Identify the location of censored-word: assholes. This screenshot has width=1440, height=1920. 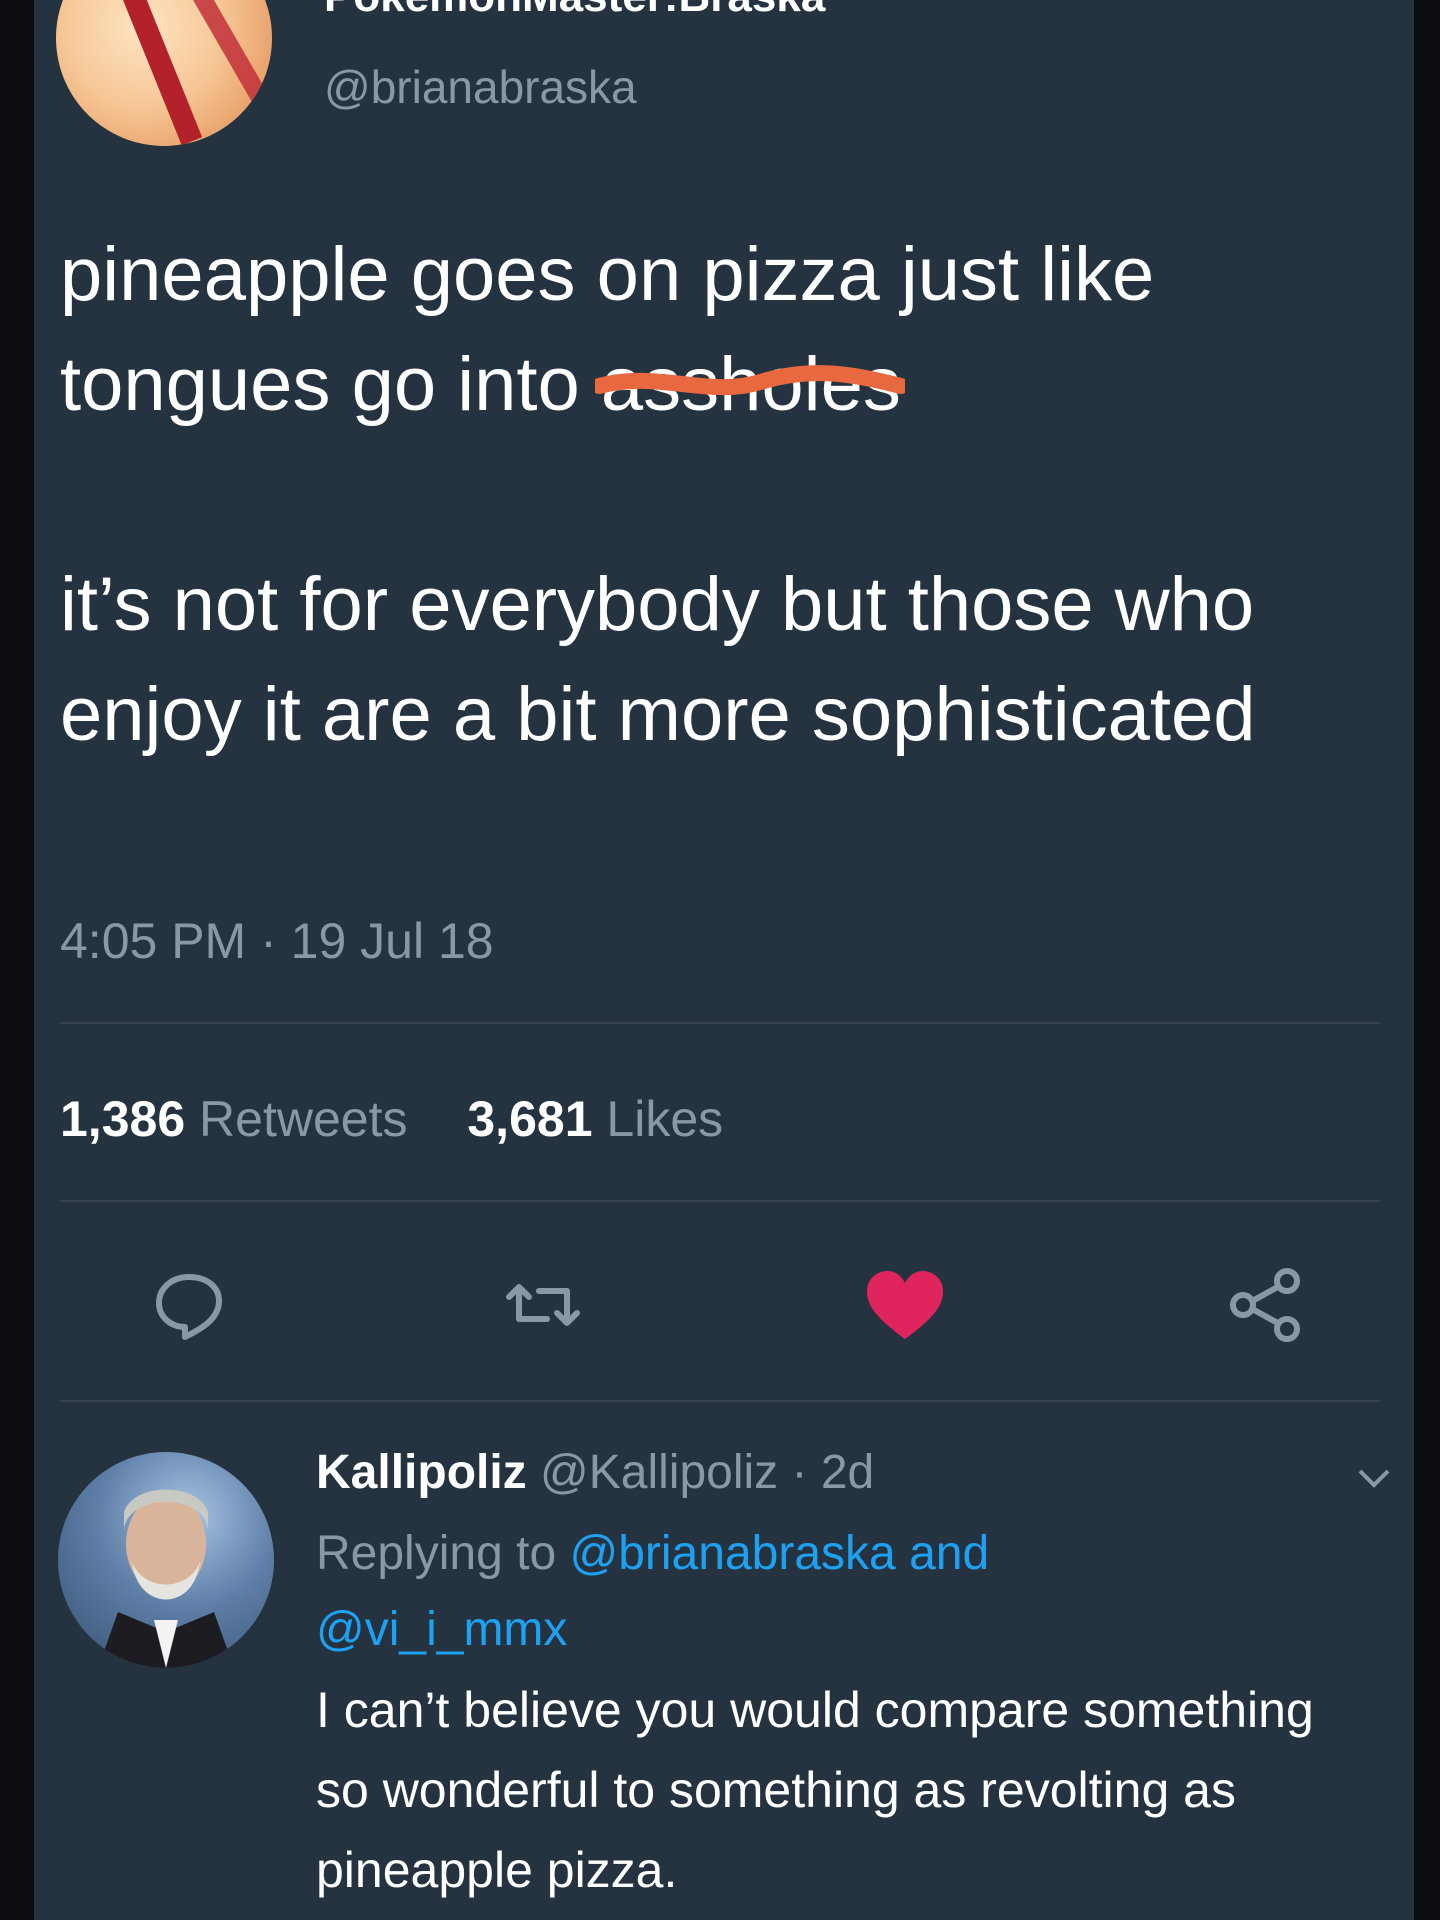
(749, 385).